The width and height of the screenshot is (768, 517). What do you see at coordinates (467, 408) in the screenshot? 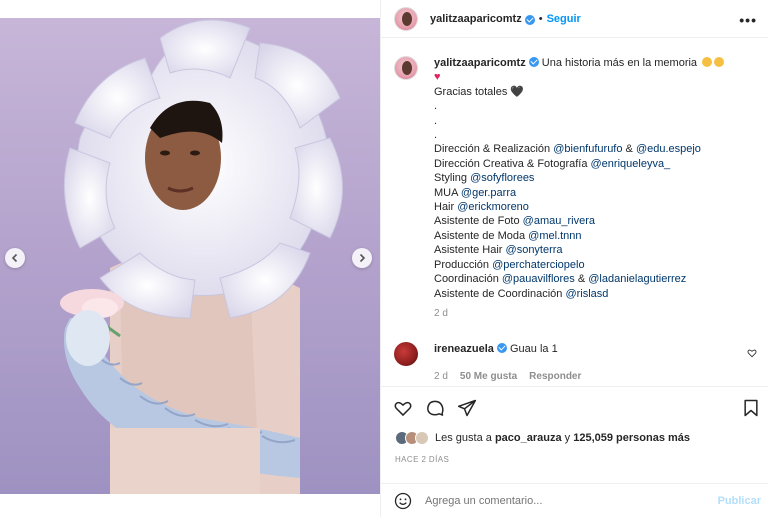
I see `share-paper-plane-icon` at bounding box center [467, 408].